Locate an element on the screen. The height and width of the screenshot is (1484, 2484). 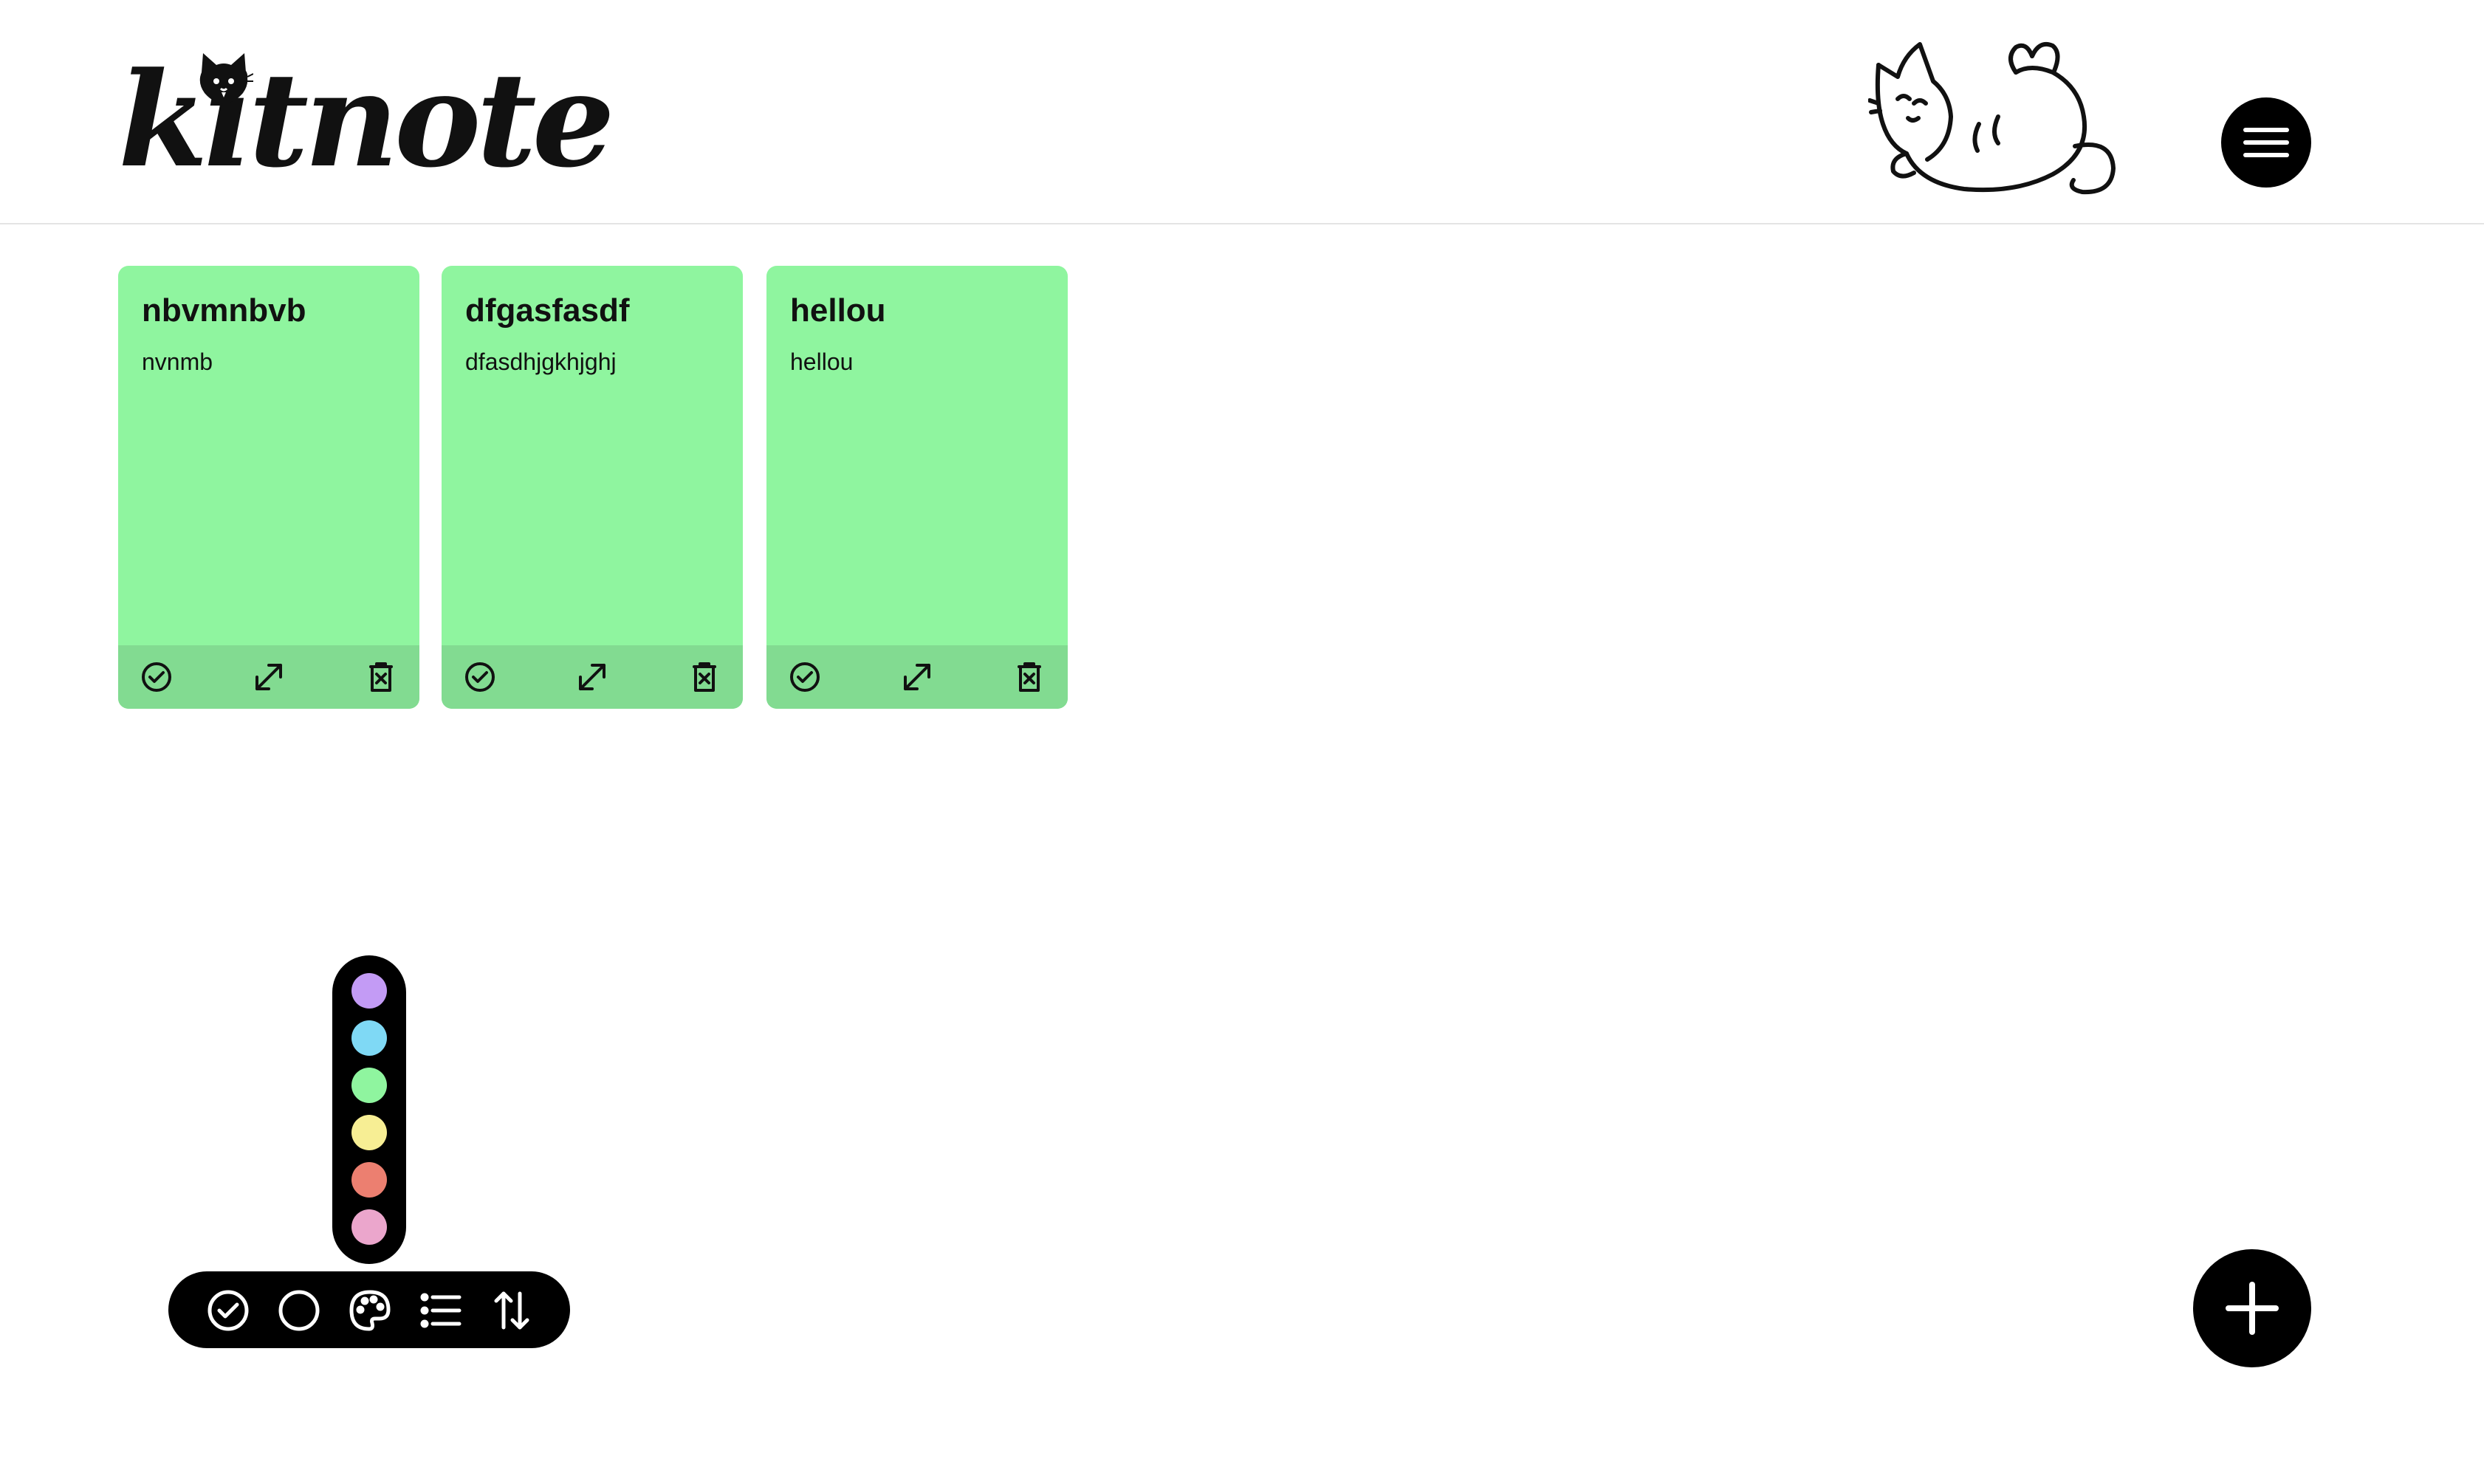
color-swatch-green is located at coordinates (369, 1085).